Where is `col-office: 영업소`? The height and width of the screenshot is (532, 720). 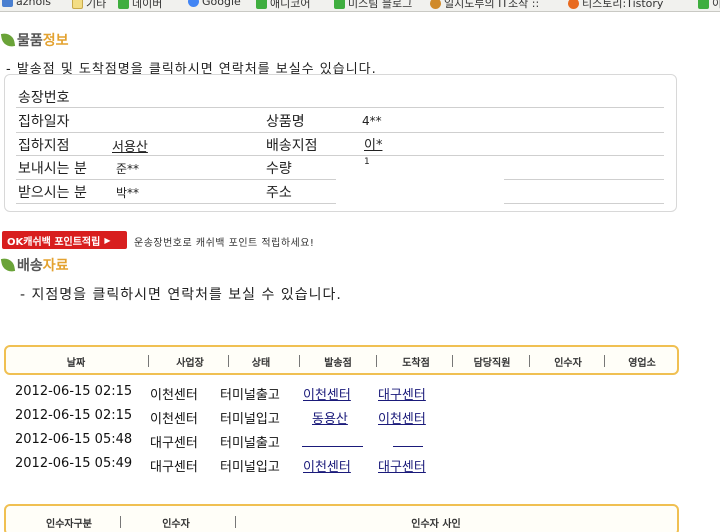
col-office: 영업소 is located at coordinates (642, 363).